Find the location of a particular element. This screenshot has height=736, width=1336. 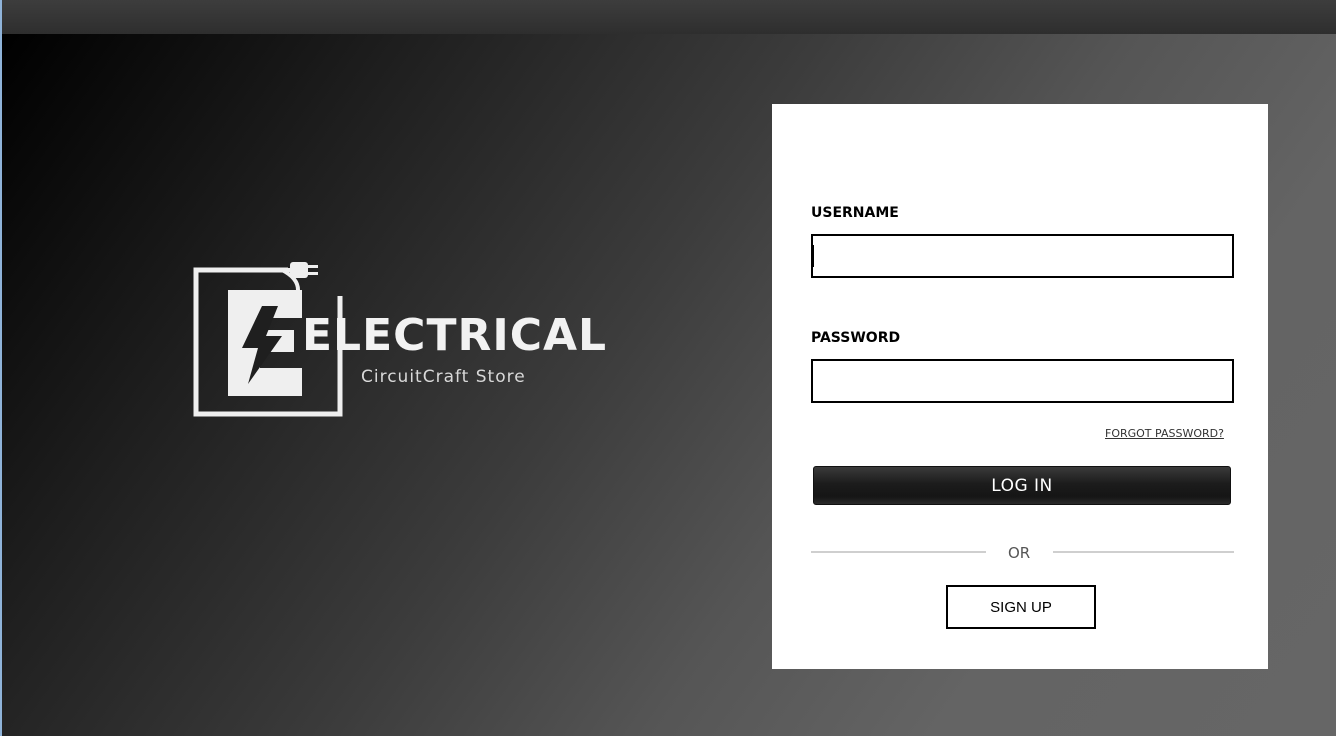

or-separator: OR is located at coordinates (1019, 553).